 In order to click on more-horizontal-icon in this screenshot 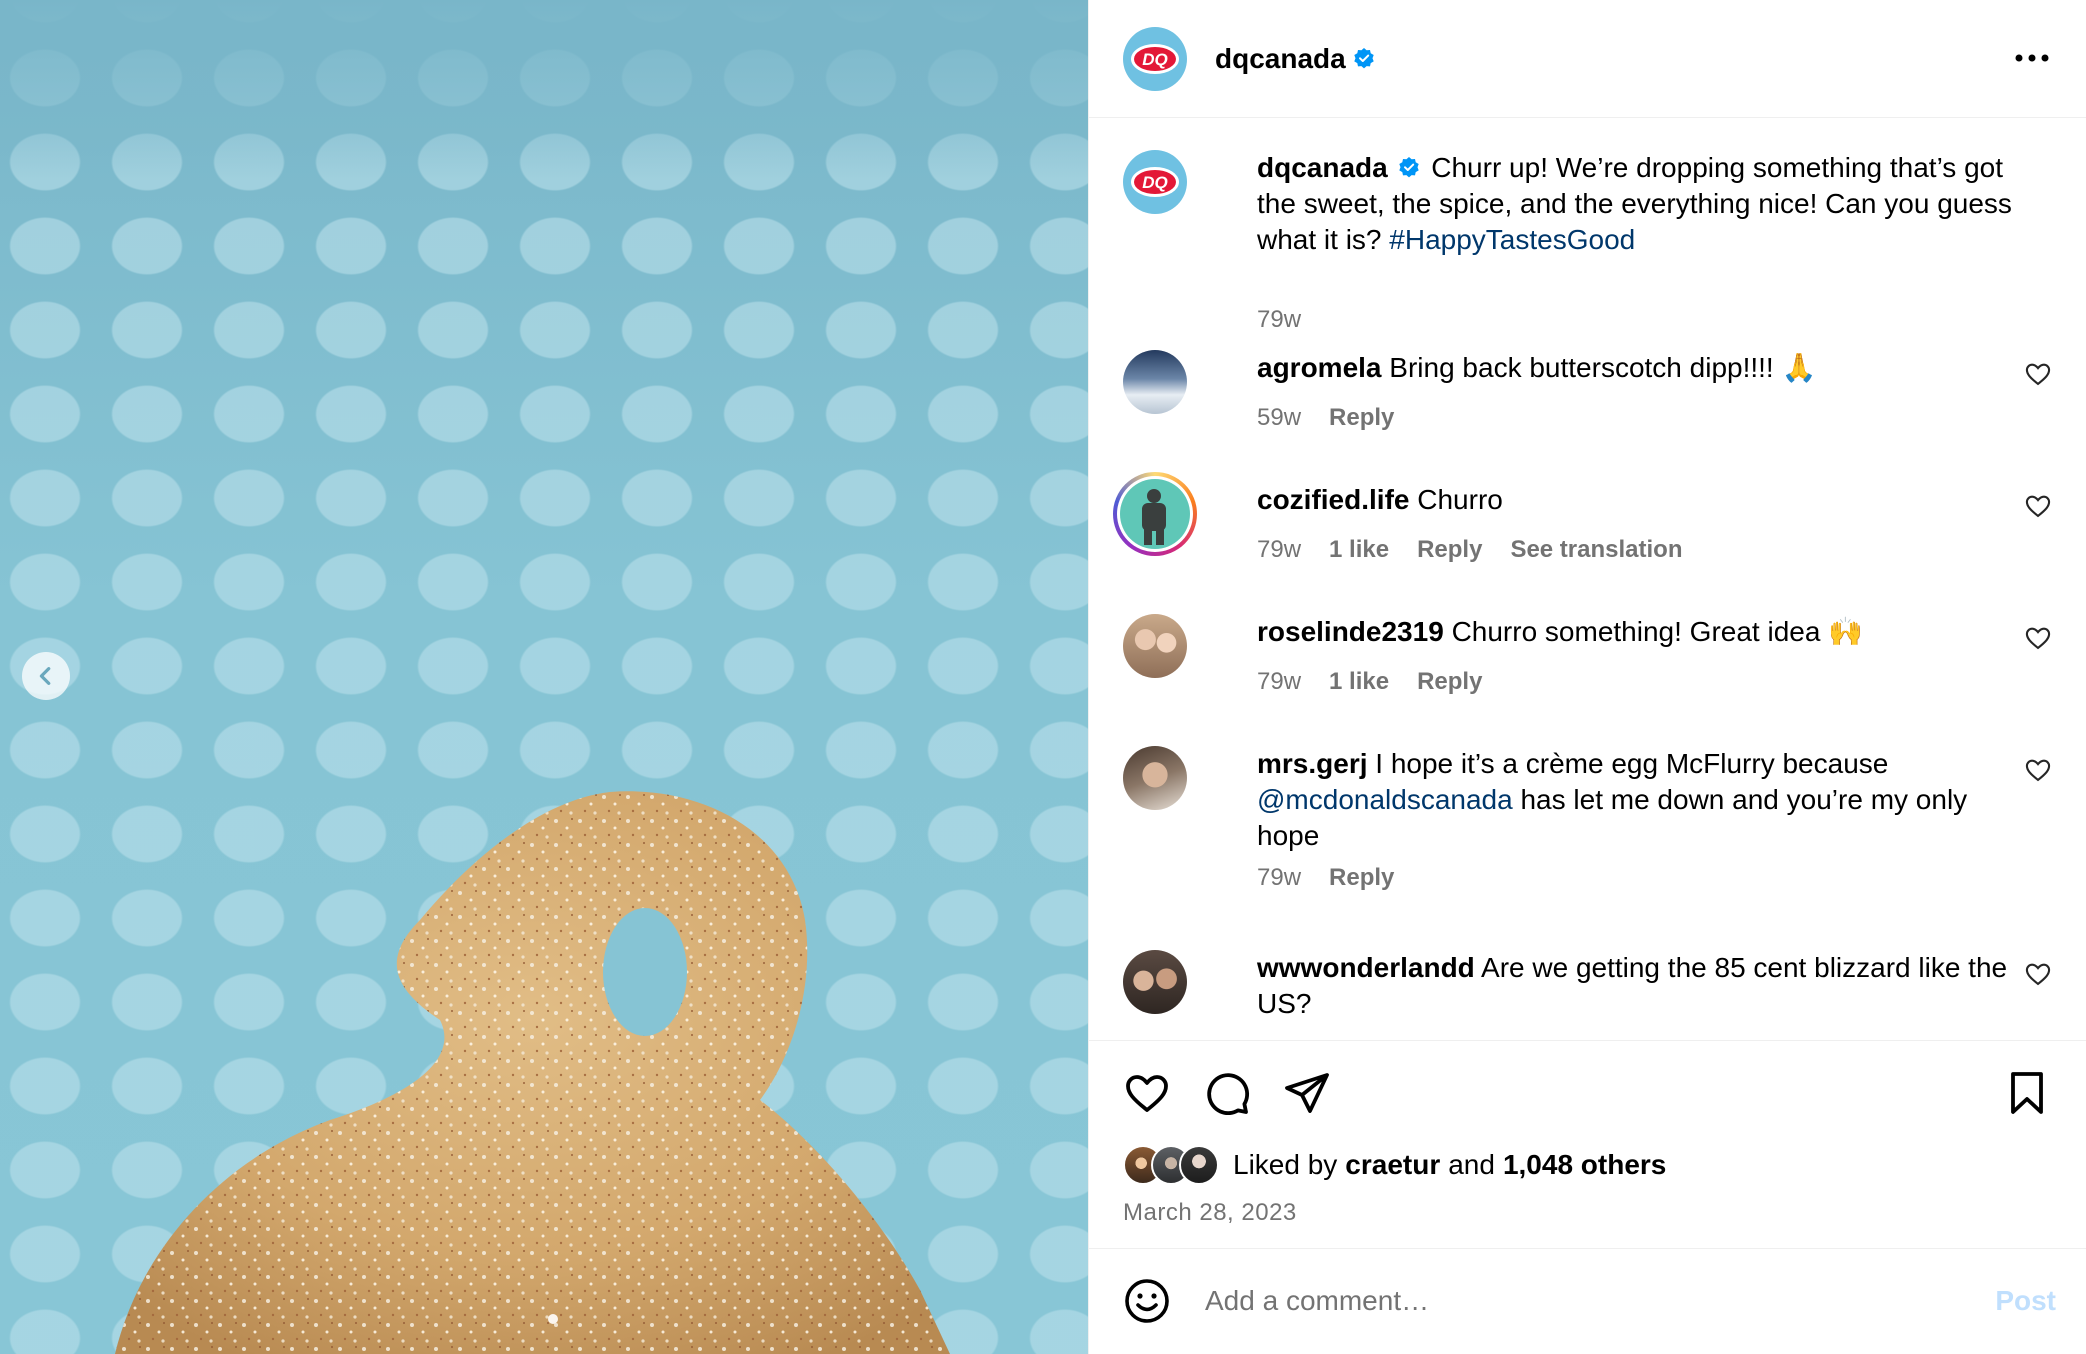, I will do `click(2032, 58)`.